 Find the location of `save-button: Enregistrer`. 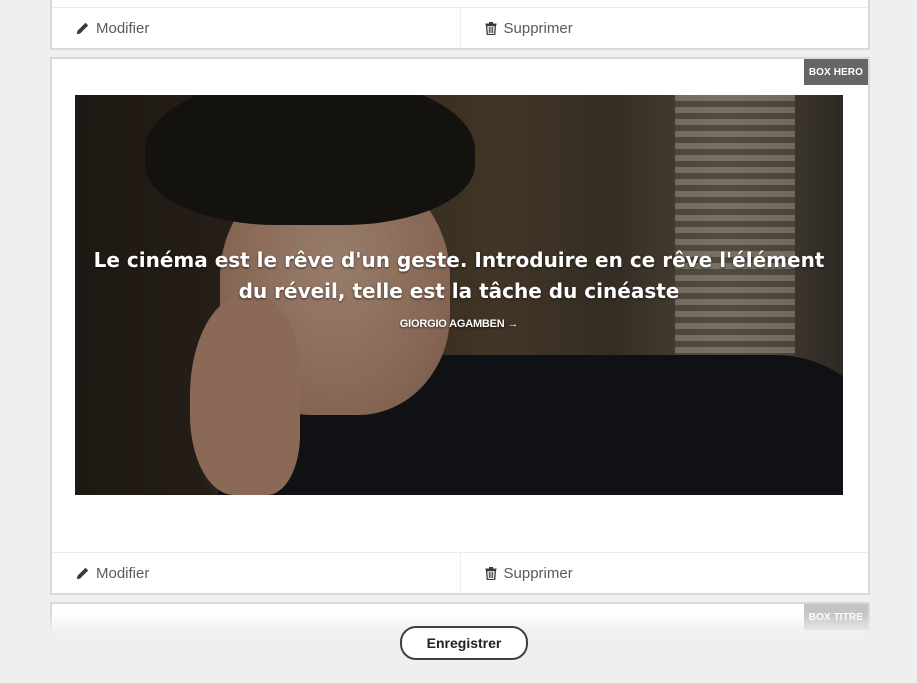

save-button: Enregistrer is located at coordinates (464, 643).